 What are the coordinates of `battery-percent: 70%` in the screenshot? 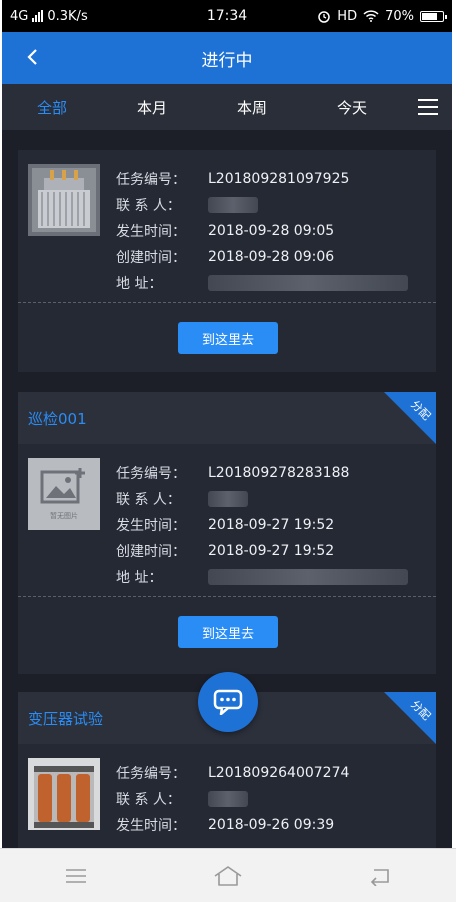 It's located at (399, 16).